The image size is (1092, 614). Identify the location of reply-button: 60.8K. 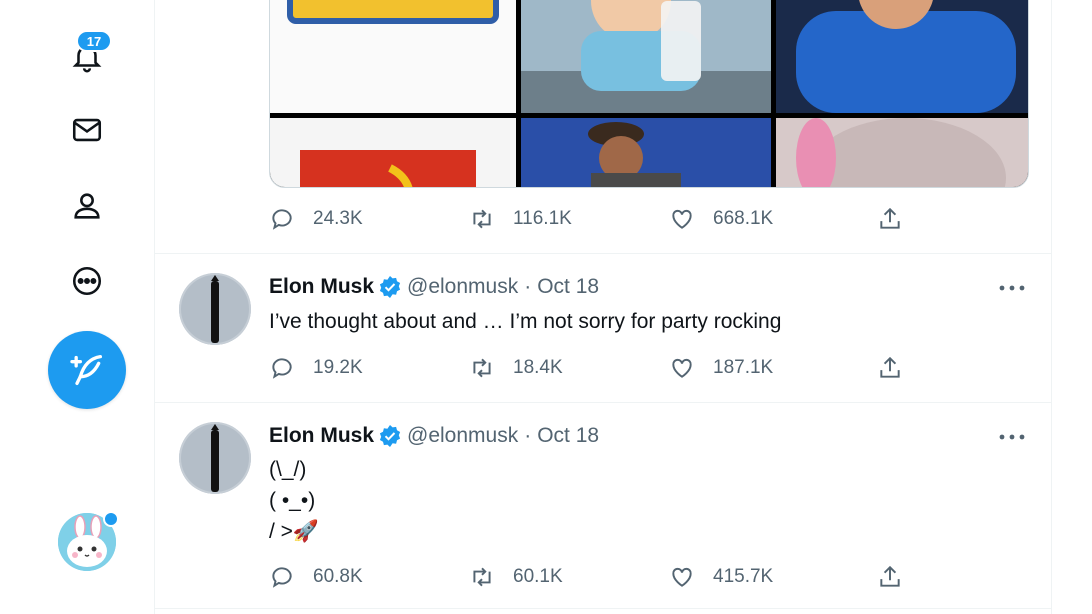
(316, 577).